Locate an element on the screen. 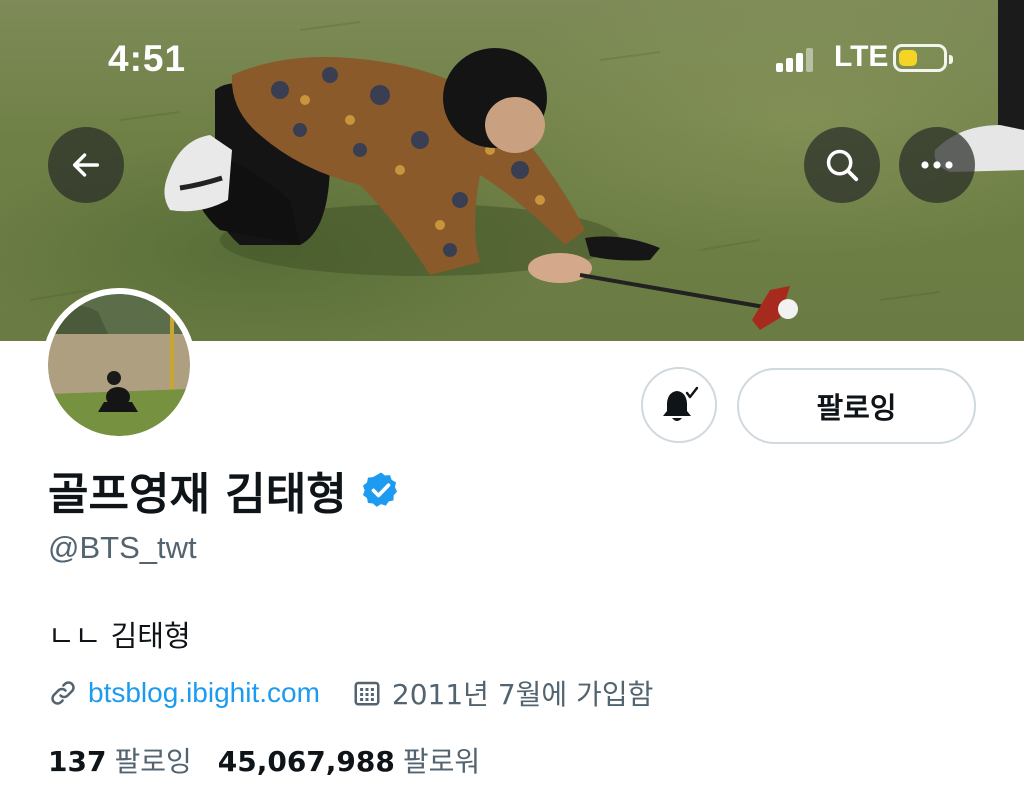 The height and width of the screenshot is (808, 1024). back-button is located at coordinates (86, 165).